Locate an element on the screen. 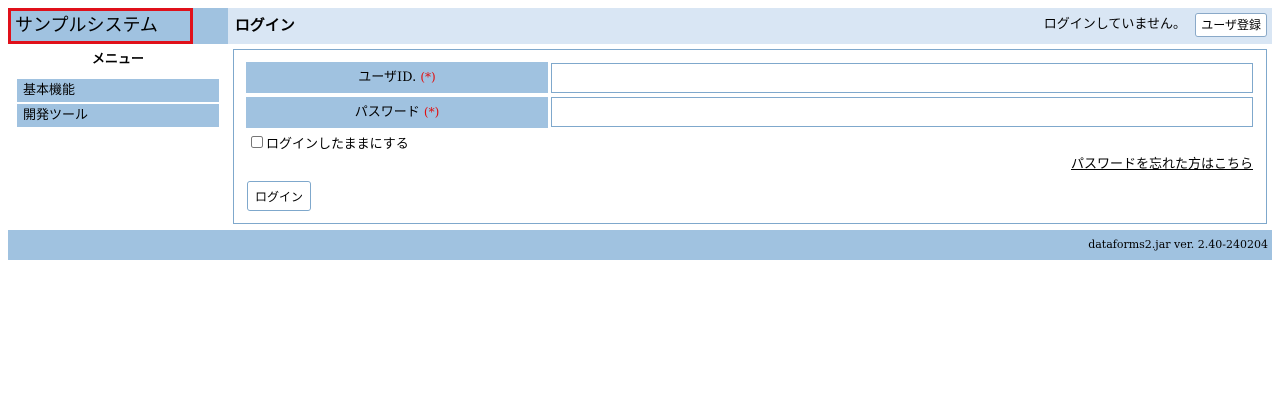  menu-heading: メニュー is located at coordinates (117, 59).